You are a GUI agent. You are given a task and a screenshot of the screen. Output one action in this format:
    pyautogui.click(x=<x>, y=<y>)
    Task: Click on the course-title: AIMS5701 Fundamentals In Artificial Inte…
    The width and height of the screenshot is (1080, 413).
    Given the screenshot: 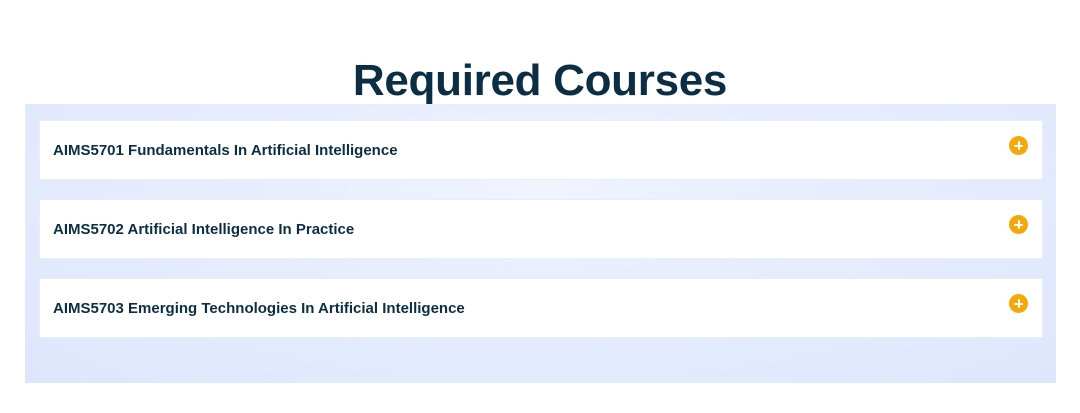 What is the action you would take?
    pyautogui.click(x=225, y=150)
    